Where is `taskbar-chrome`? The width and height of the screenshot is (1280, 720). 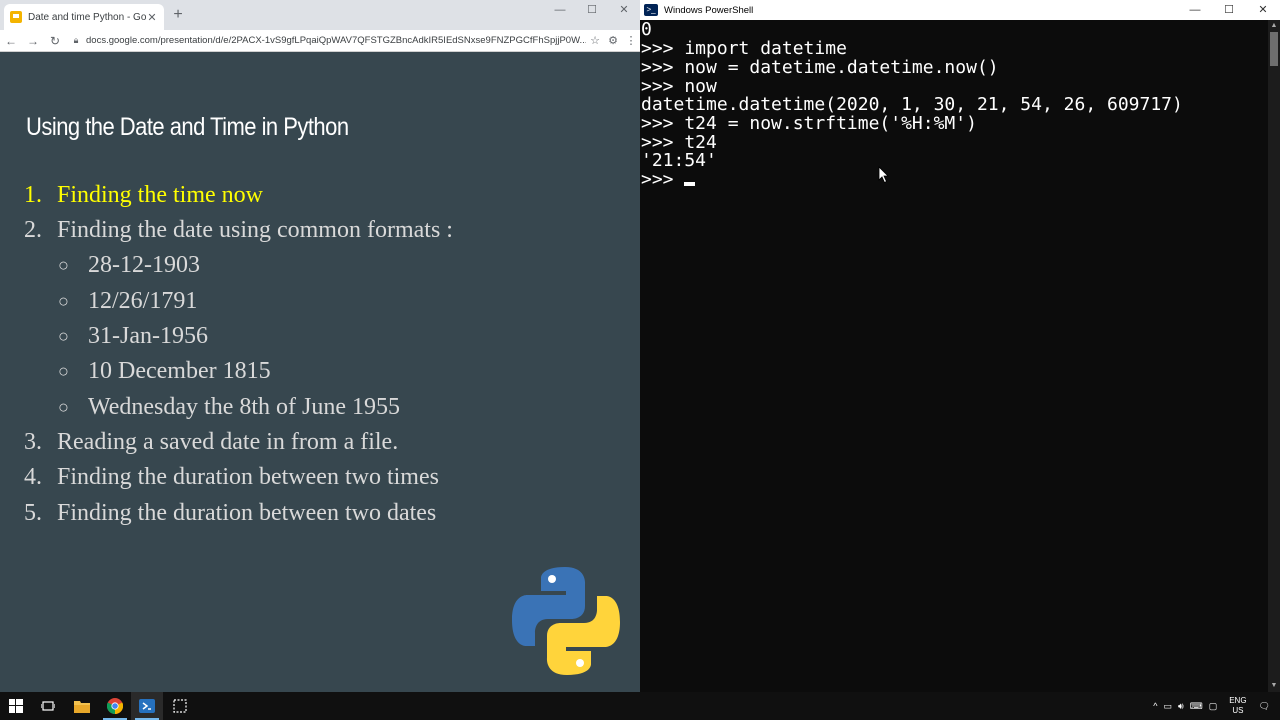 taskbar-chrome is located at coordinates (115, 706).